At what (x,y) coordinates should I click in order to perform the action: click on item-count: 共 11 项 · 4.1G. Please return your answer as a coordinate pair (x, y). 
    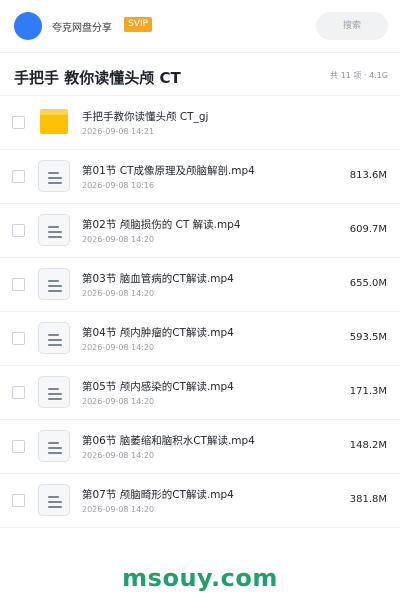
    Looking at the image, I should click on (359, 75).